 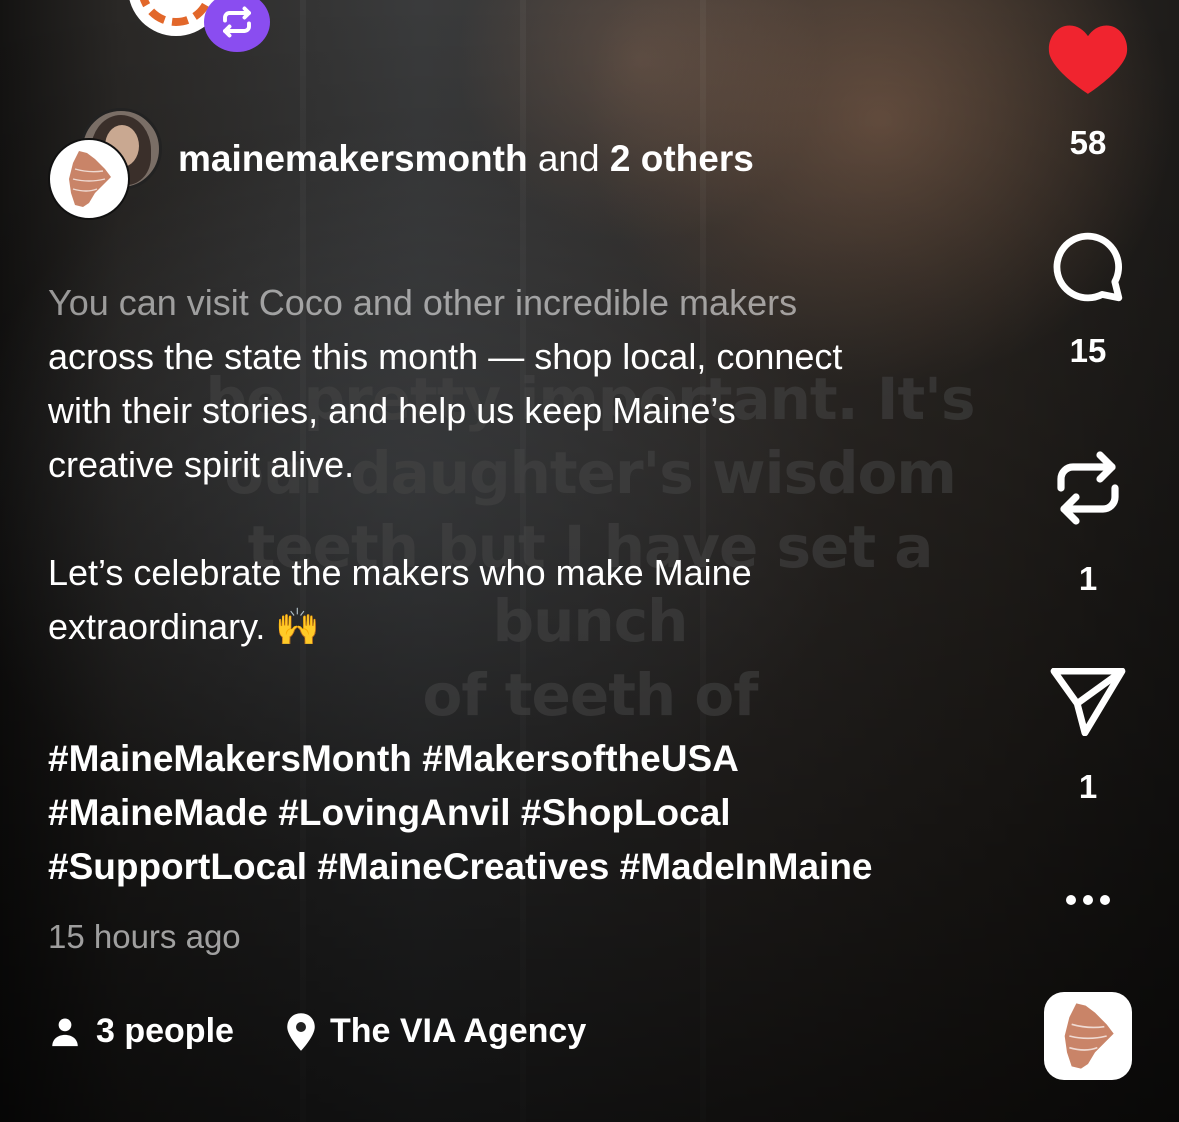 I want to click on post-meta: 3 people The VIA Agency, so click(x=343, y=1031).